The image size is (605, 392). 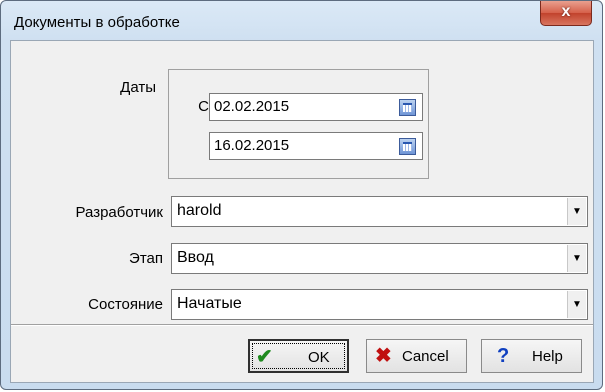 I want to click on state-value: Начатые, so click(x=209, y=303).